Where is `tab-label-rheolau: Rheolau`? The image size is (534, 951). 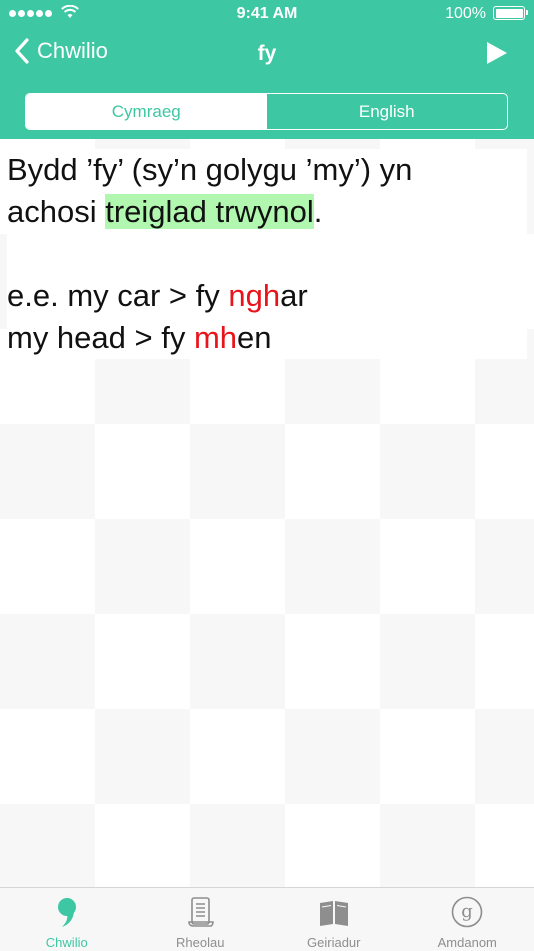
tab-label-rheolau: Rheolau is located at coordinates (200, 942).